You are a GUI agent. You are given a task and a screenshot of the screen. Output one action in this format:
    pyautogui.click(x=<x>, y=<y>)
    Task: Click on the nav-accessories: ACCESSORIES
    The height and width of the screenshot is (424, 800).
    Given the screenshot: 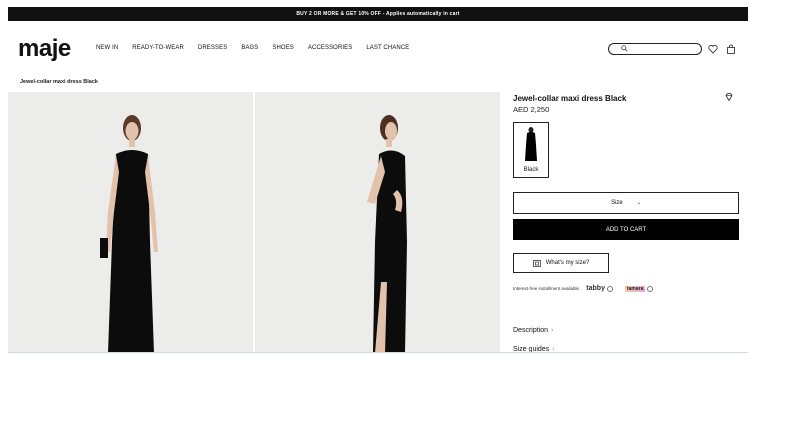 What is the action you would take?
    pyautogui.click(x=330, y=48)
    